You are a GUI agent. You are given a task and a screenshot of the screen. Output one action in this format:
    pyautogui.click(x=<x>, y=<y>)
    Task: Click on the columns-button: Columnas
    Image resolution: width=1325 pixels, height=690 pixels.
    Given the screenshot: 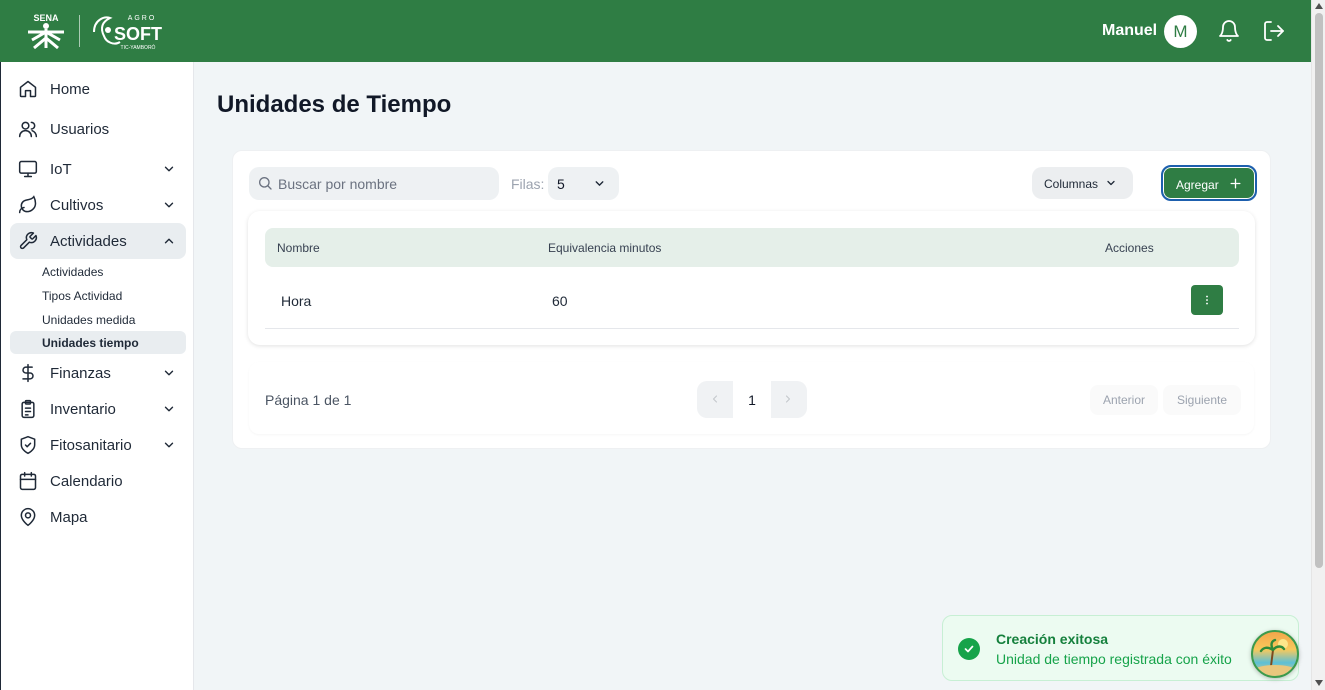 What is the action you would take?
    pyautogui.click(x=1082, y=183)
    